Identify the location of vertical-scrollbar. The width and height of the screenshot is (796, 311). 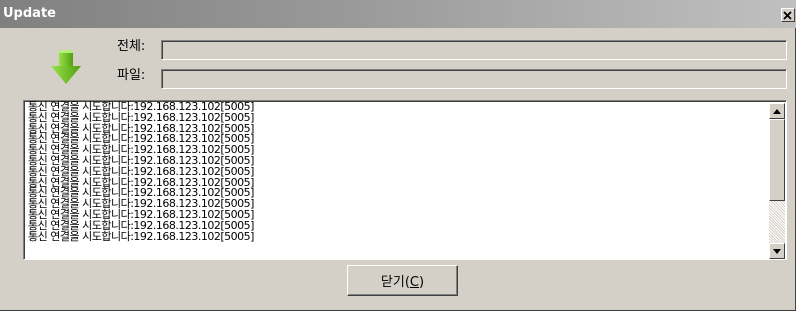
(777, 181).